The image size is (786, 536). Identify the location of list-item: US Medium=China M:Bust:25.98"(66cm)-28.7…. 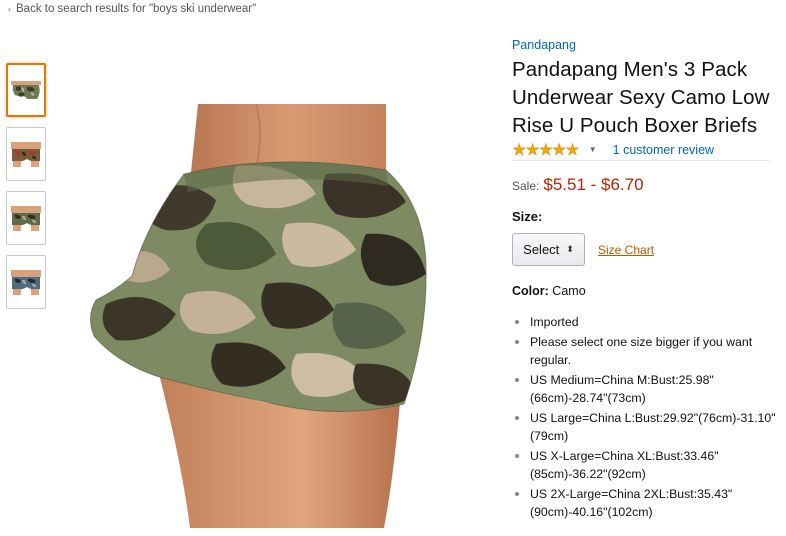
(647, 389).